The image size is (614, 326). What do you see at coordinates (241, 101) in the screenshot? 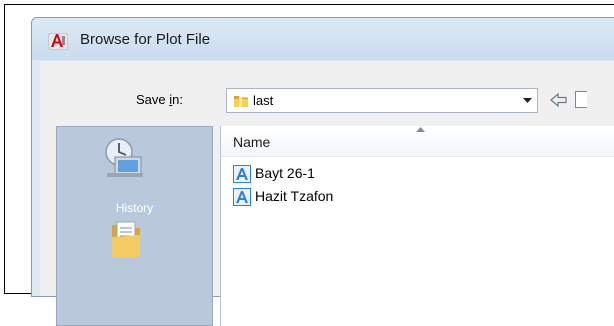
I see `folder-icon` at bounding box center [241, 101].